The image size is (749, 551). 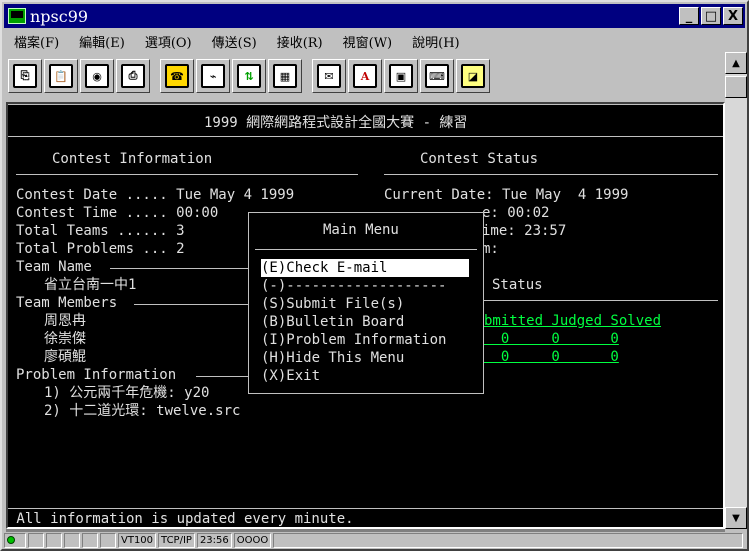 I want to click on contest-header: 1999 網際網路程式設計全國大賽 - 練習, so click(x=336, y=123).